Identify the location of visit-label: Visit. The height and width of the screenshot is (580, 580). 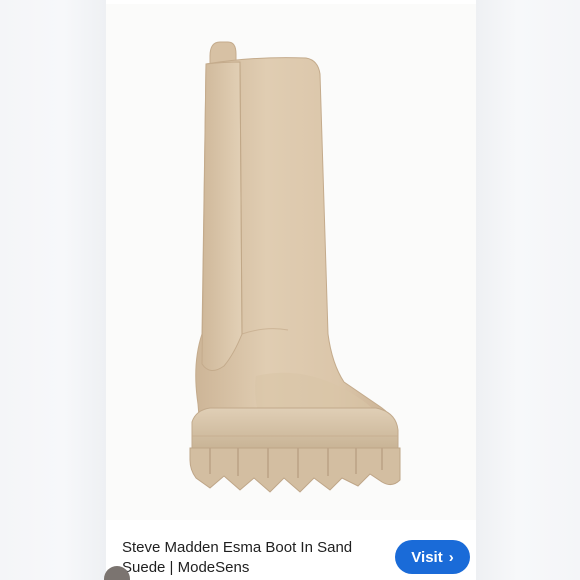
(427, 557).